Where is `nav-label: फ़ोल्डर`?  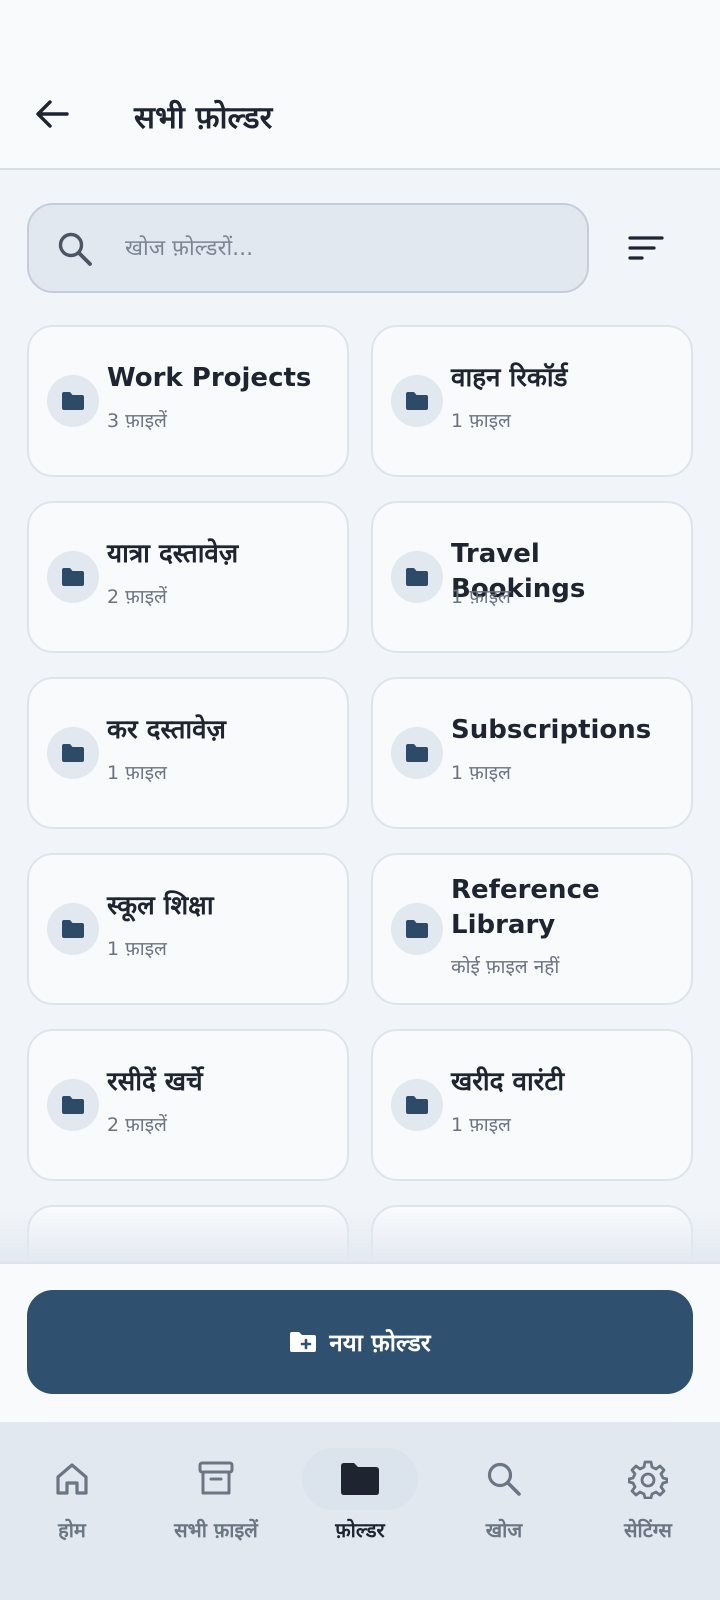
nav-label: फ़ोल्डर is located at coordinates (360, 1530).